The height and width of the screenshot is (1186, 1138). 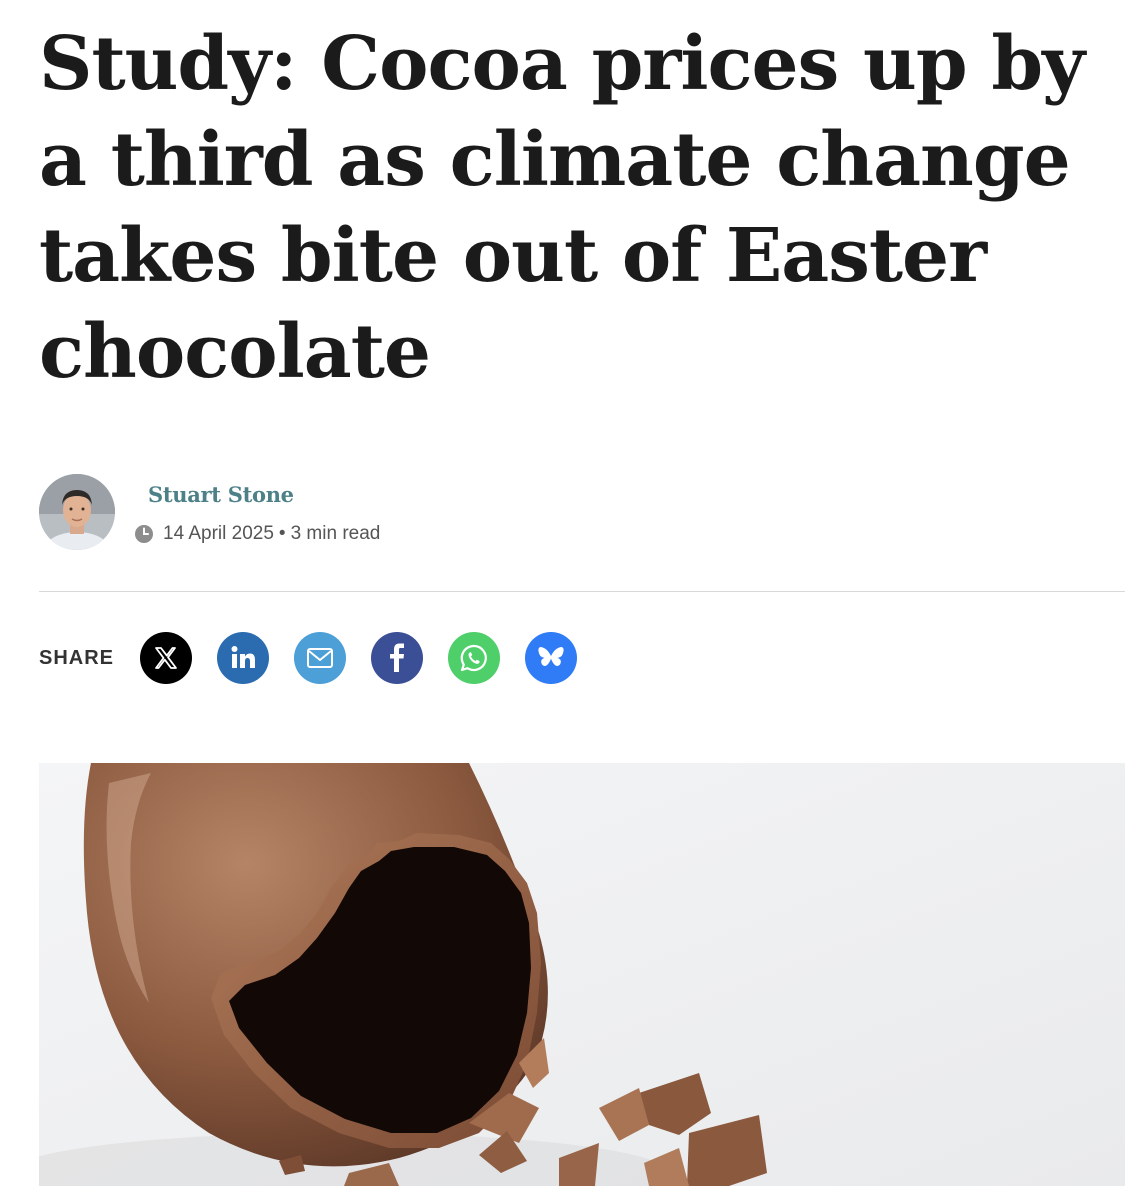 I want to click on divider, so click(x=582, y=591).